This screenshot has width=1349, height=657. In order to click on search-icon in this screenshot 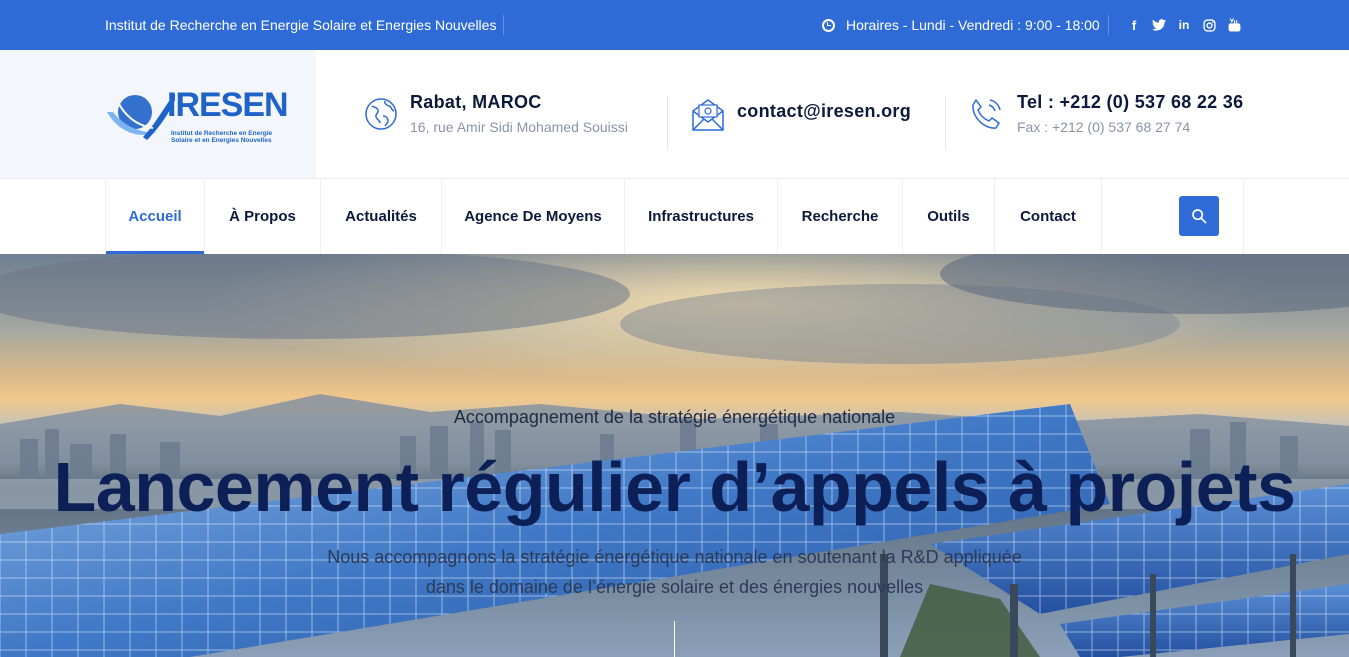, I will do `click(1199, 216)`.